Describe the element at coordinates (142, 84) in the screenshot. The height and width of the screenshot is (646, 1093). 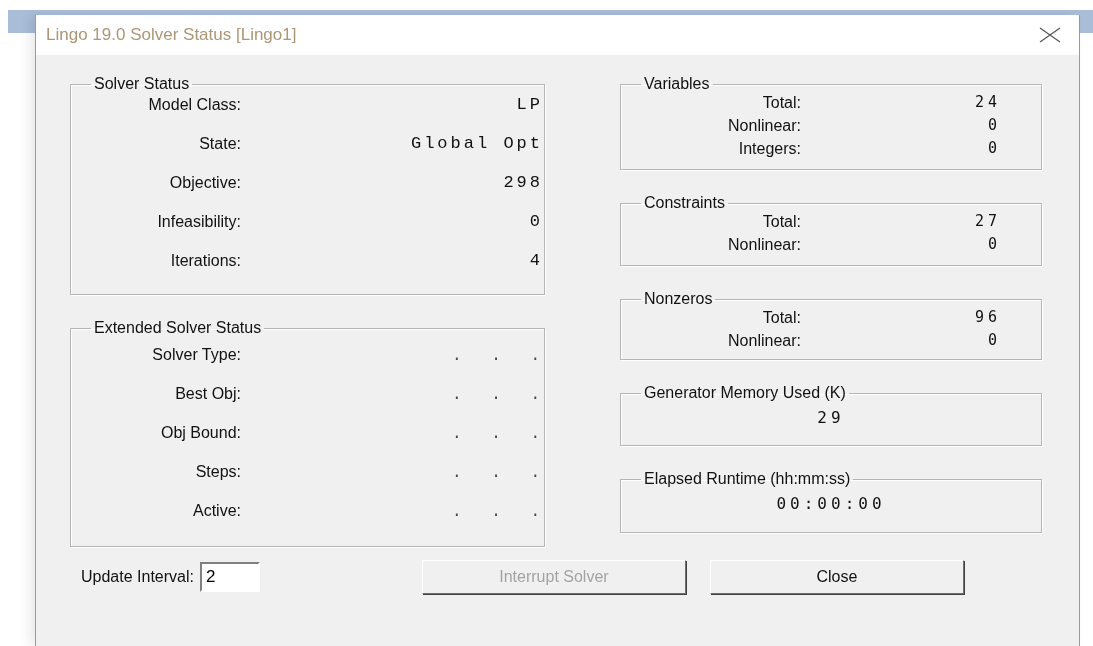
I see `group-title: Solver Status` at that location.